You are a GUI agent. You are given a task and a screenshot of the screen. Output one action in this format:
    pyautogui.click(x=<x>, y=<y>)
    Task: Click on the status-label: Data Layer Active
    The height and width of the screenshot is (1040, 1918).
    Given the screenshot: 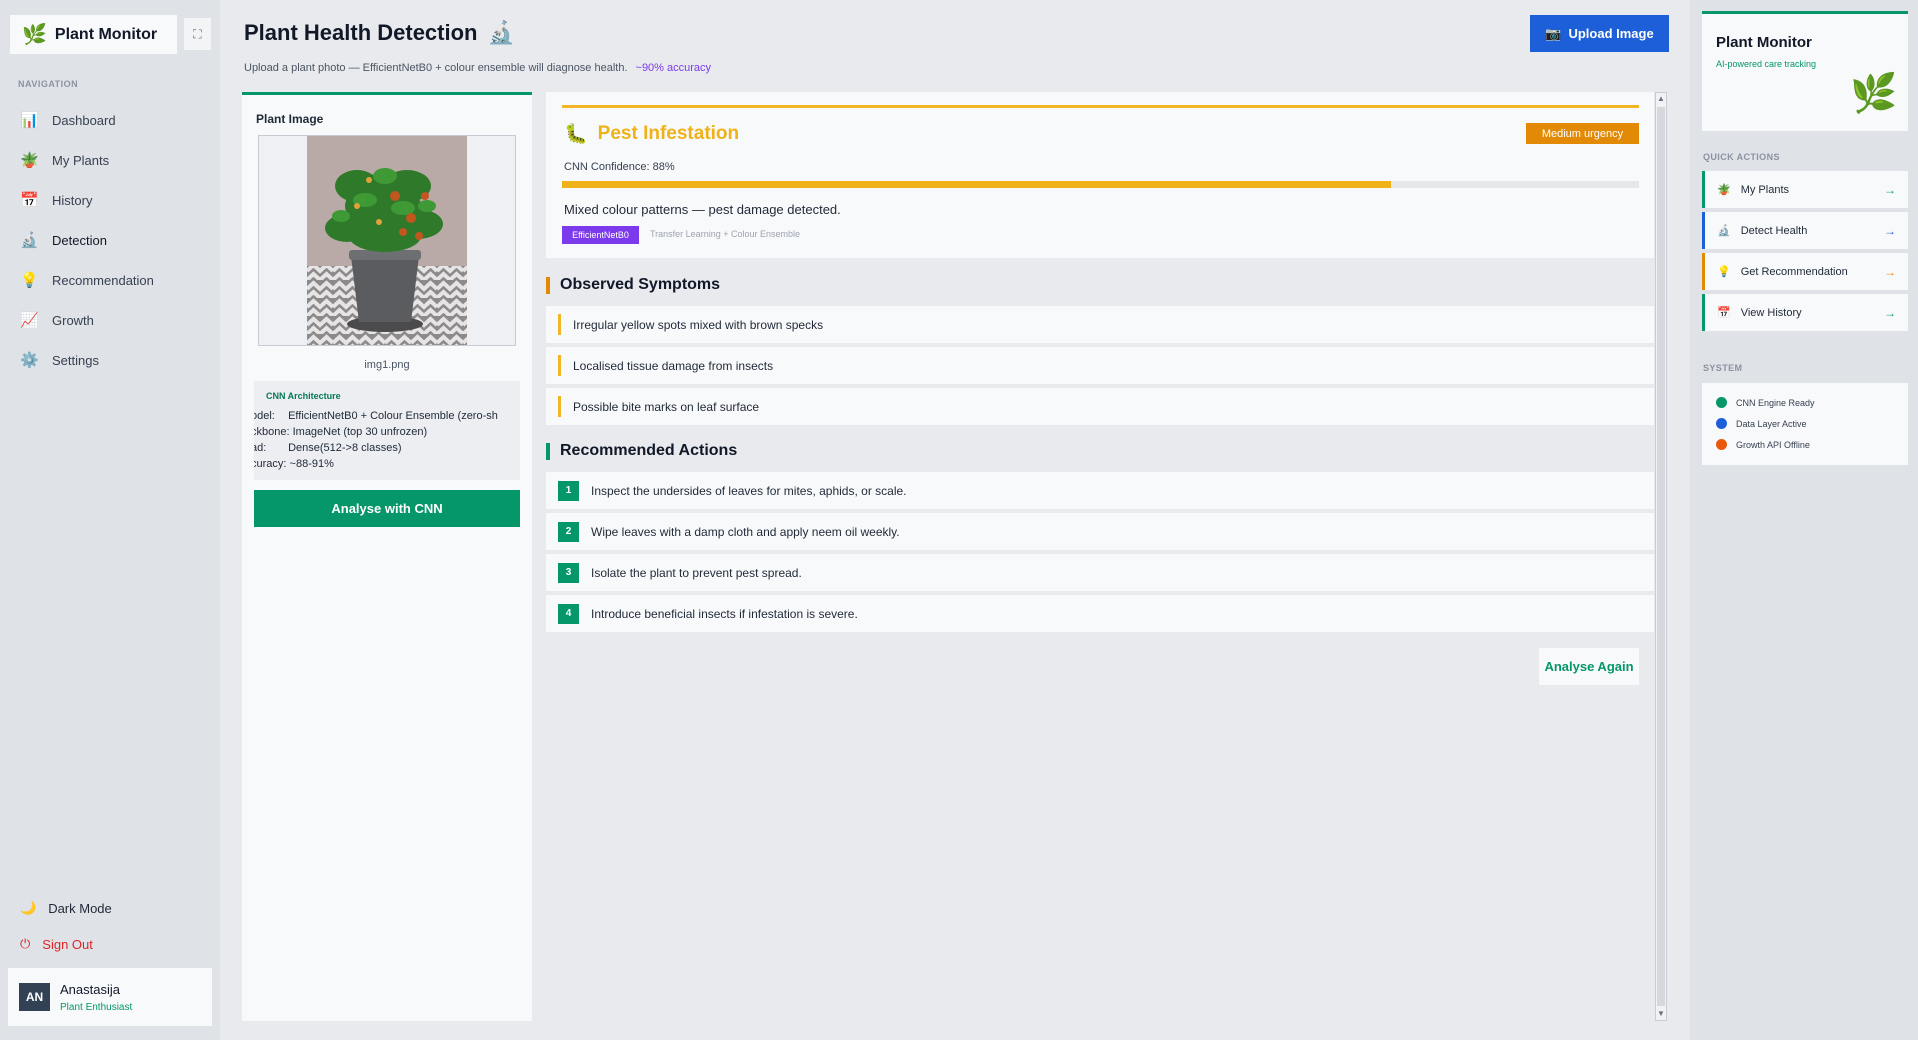 What is the action you would take?
    pyautogui.click(x=1771, y=423)
    